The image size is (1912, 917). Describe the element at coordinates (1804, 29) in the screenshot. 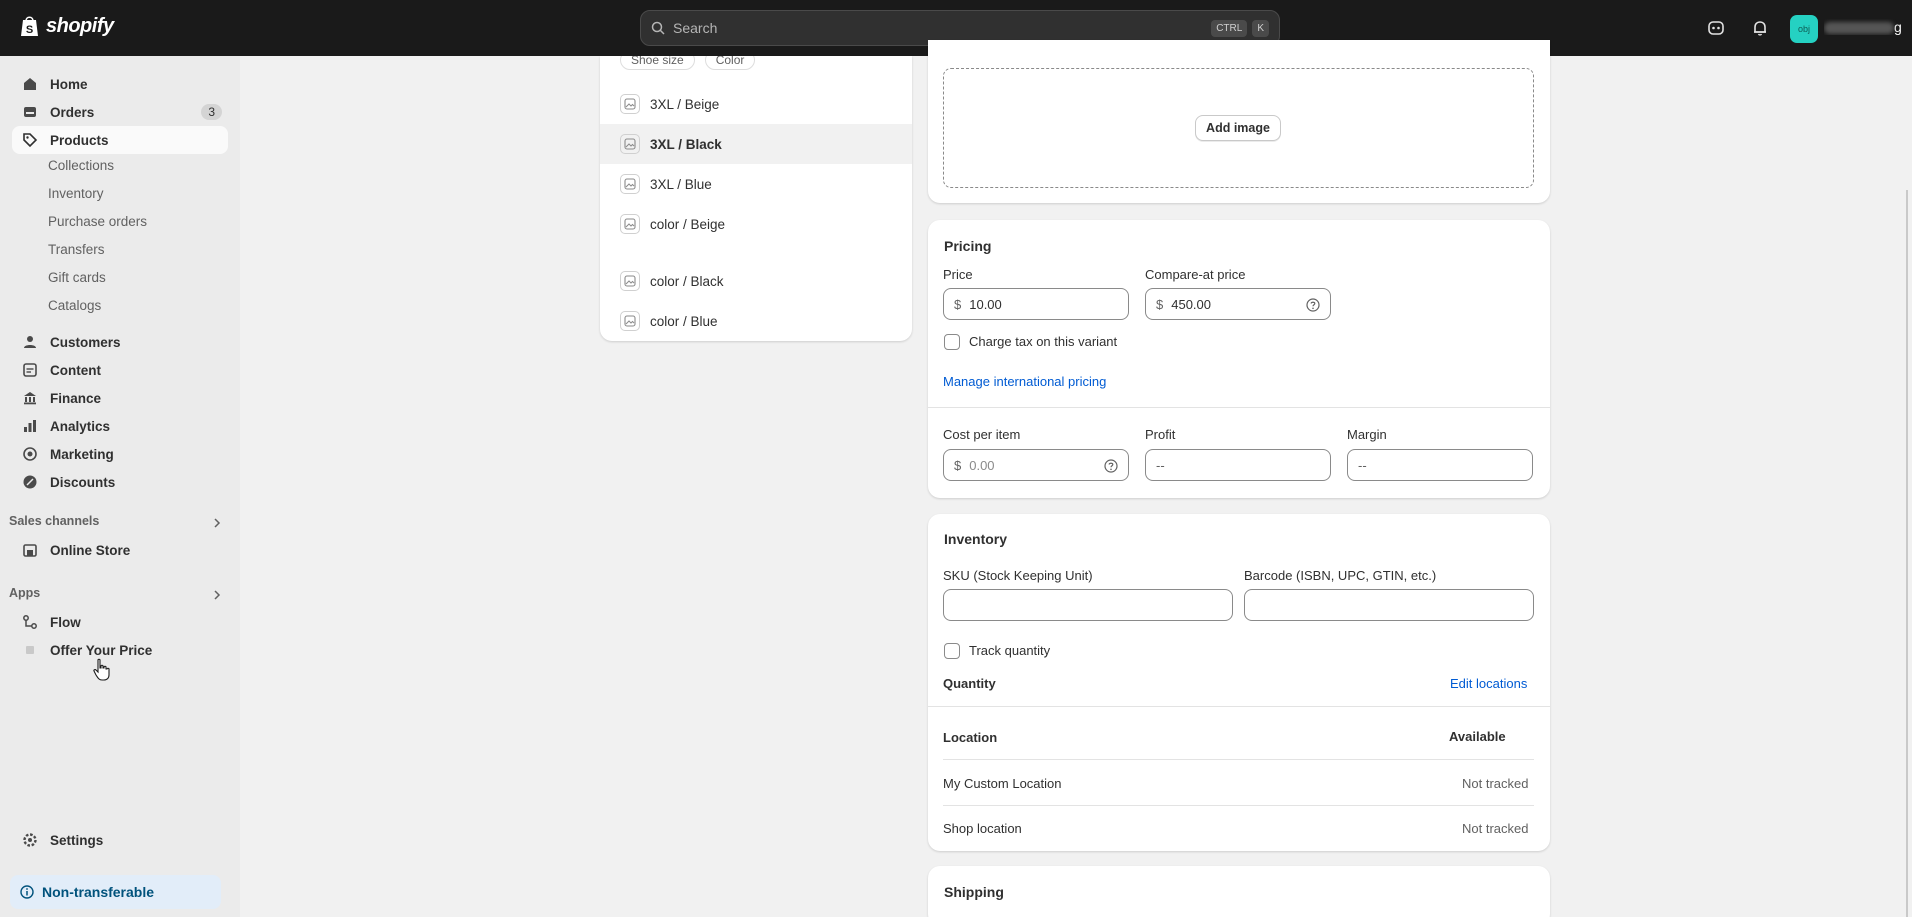

I see `avatar: obj` at that location.